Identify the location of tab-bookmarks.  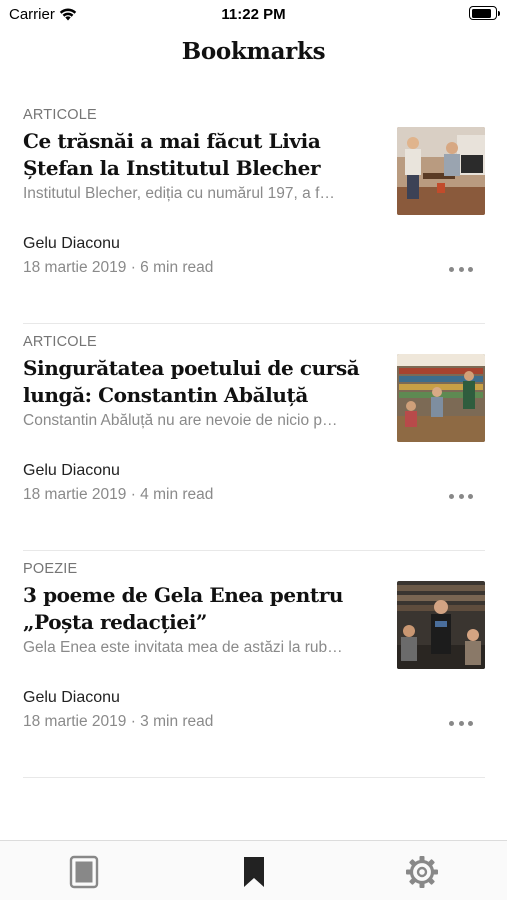
(254, 872).